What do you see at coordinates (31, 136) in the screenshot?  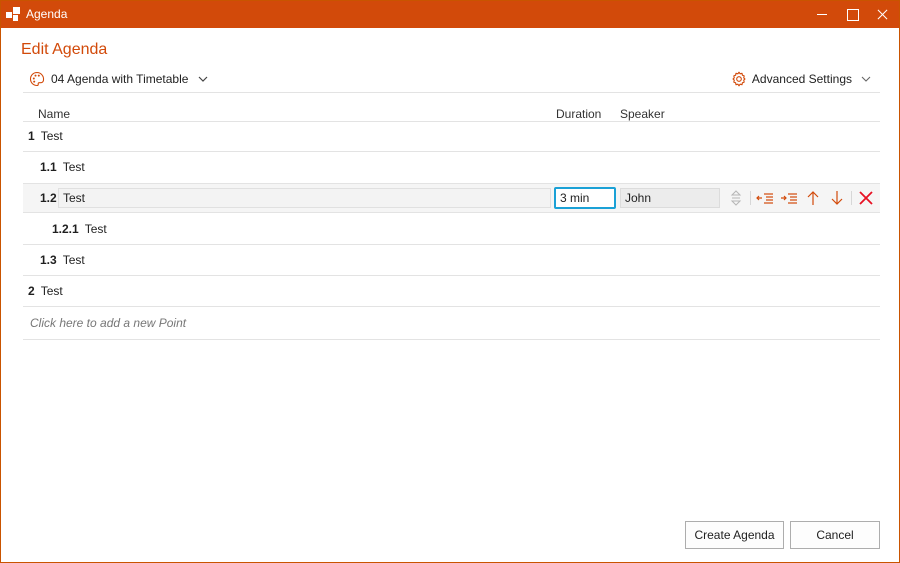 I see `row-number: 1` at bounding box center [31, 136].